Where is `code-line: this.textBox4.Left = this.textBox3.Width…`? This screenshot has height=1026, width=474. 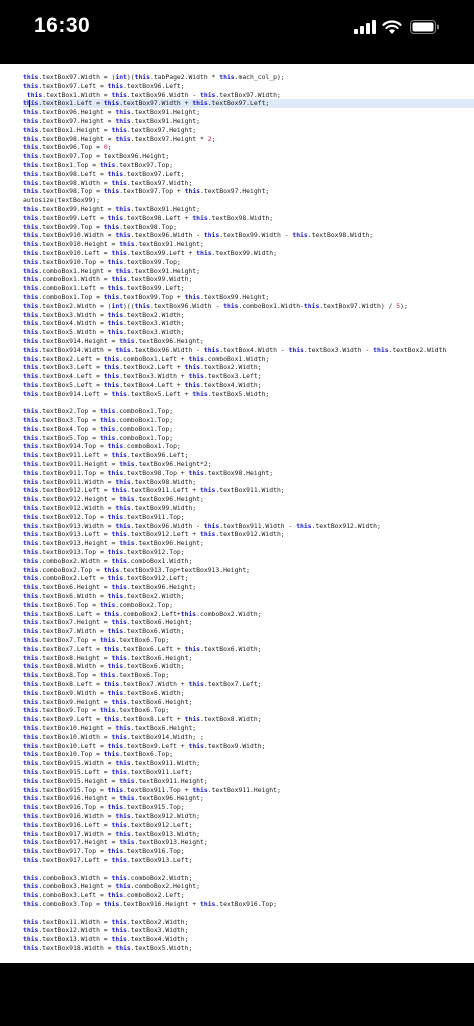
code-line: this.textBox4.Left = this.textBox3.Width… is located at coordinates (142, 376).